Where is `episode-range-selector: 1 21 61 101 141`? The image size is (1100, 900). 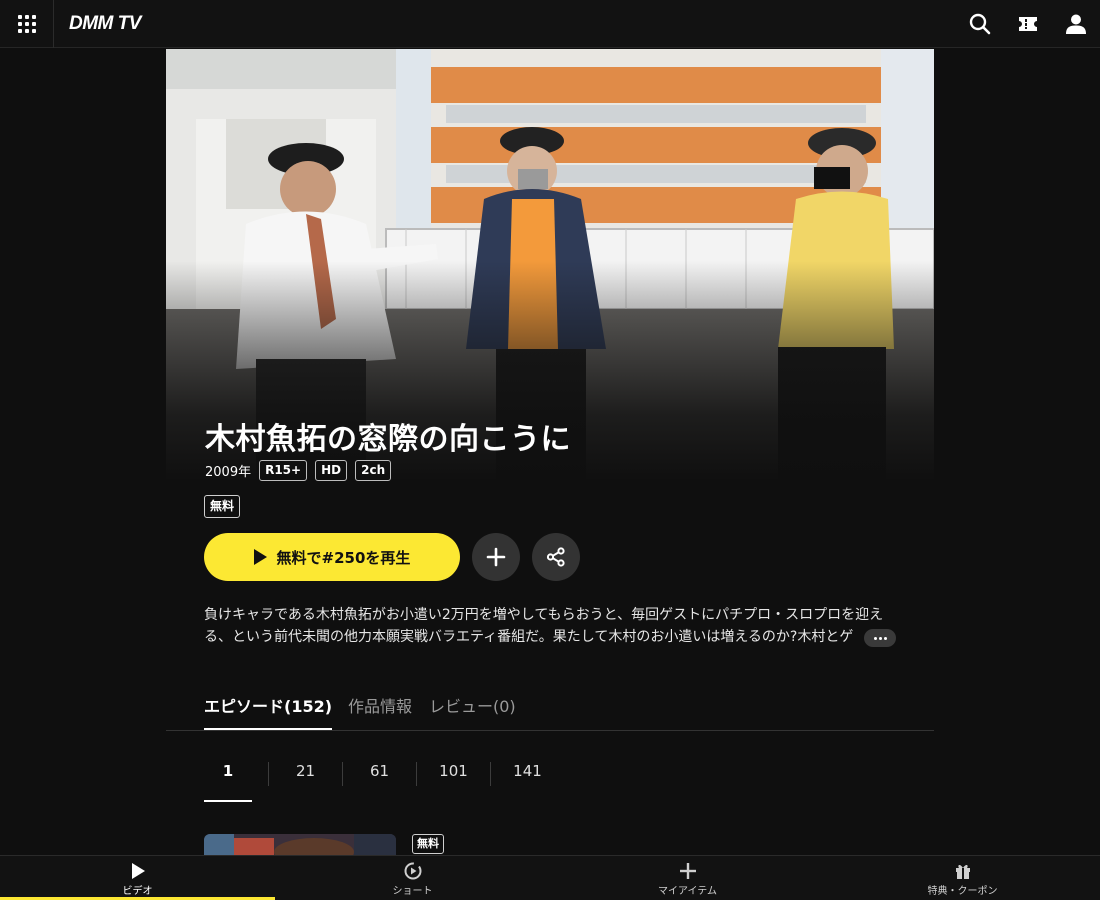
episode-range-selector: 1 21 61 101 141 is located at coordinates (384, 776).